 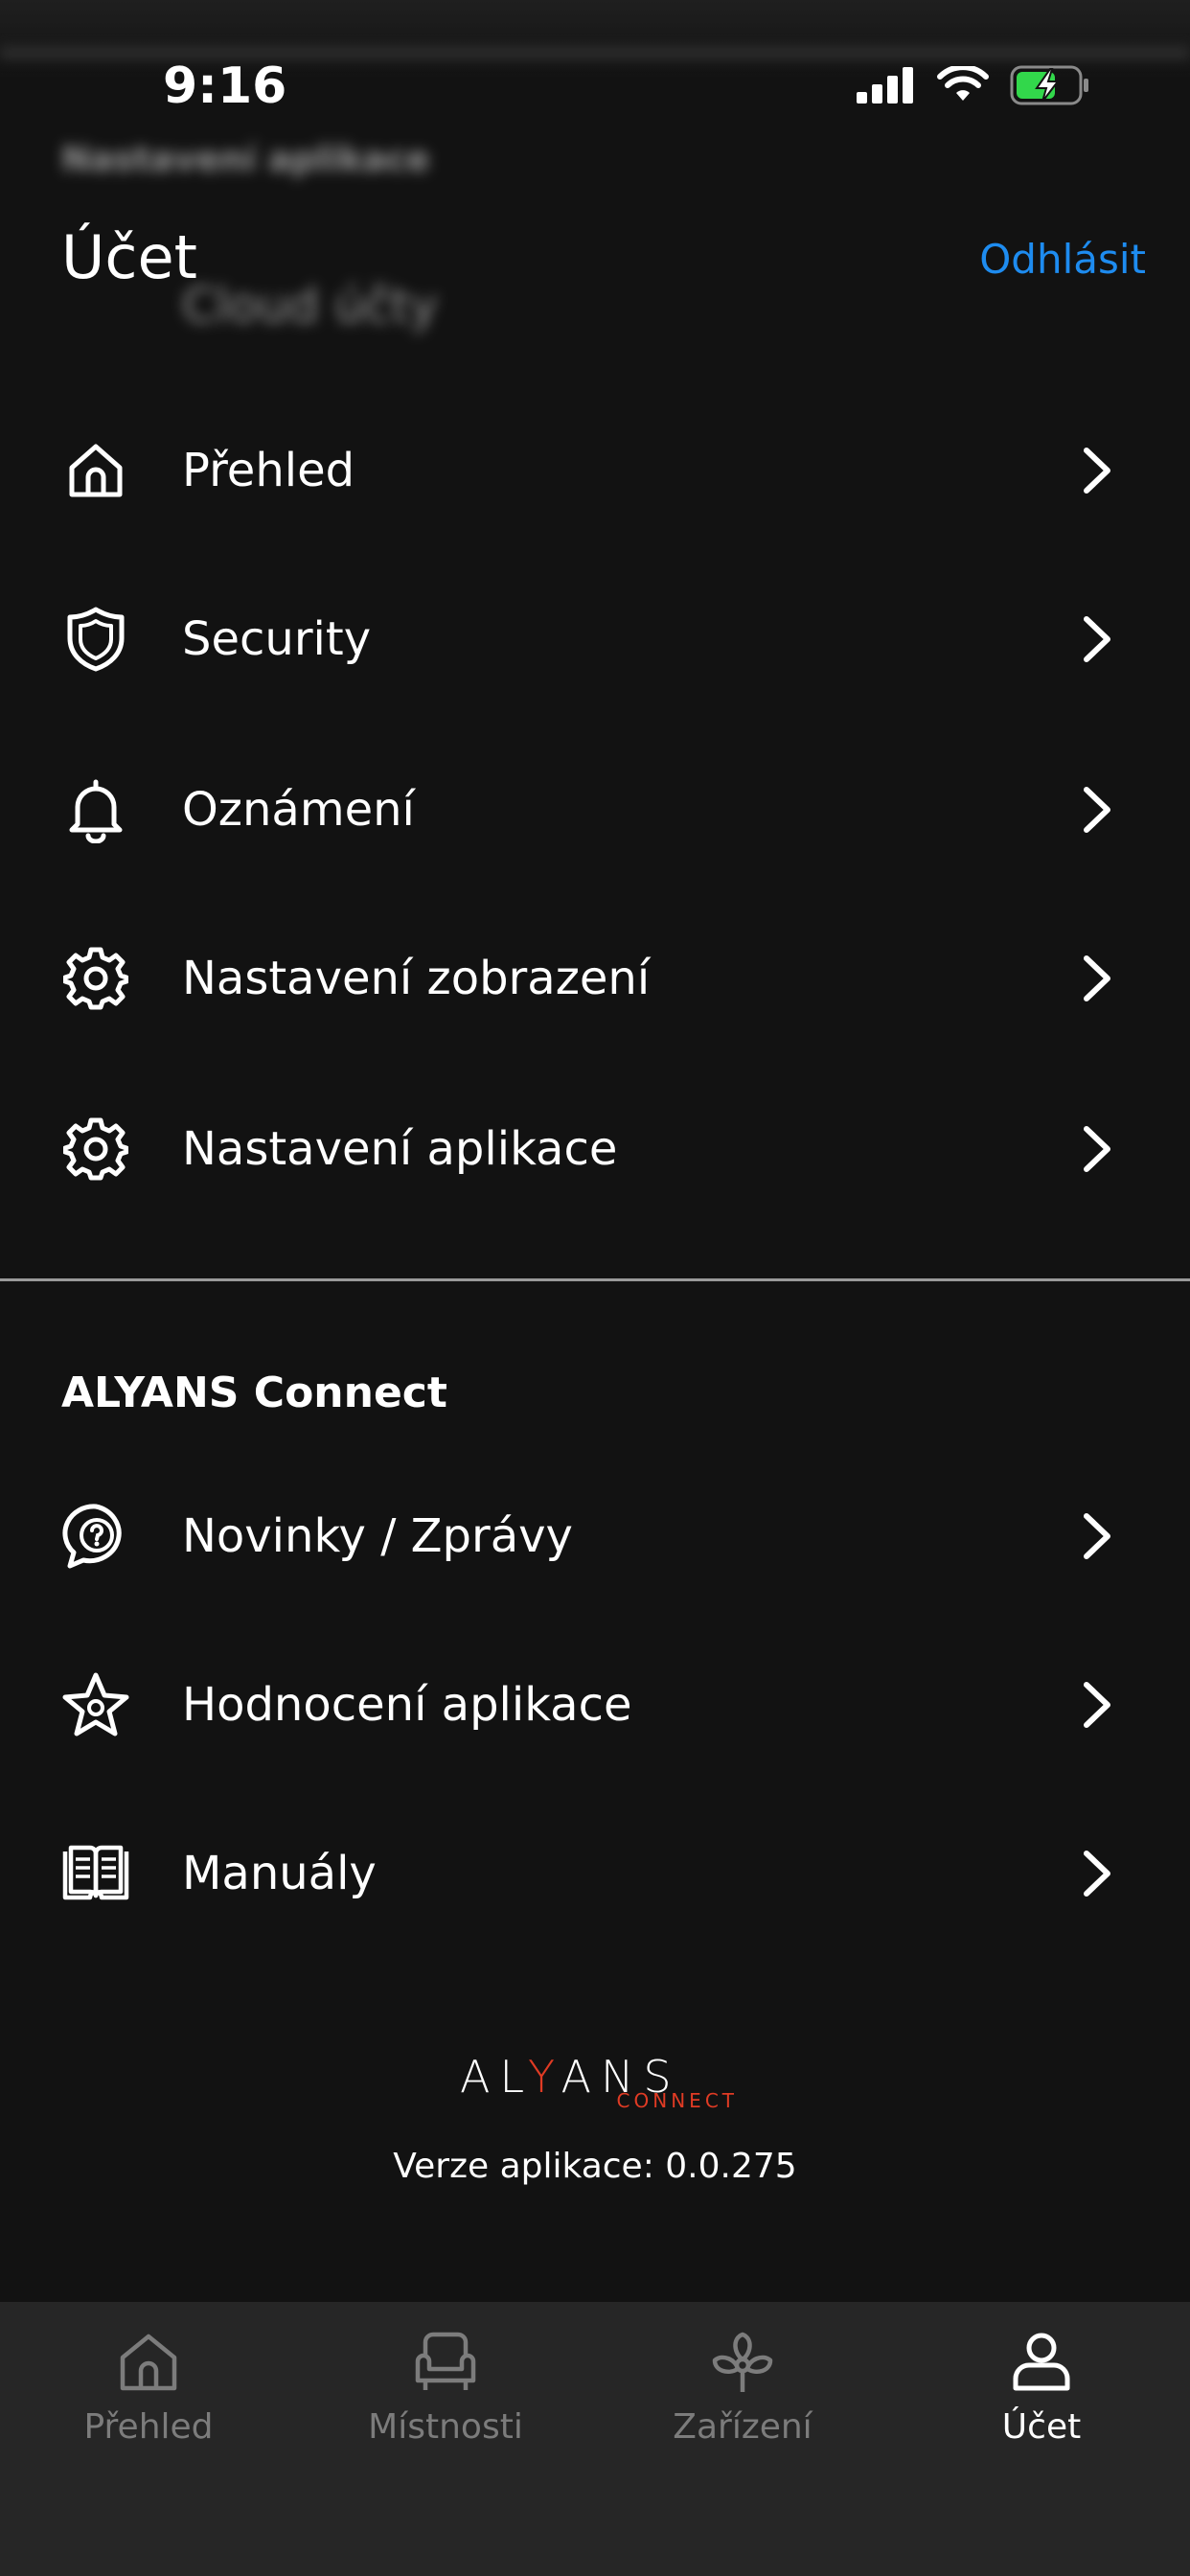 What do you see at coordinates (148, 2400) in the screenshot?
I see `tab-prehled: Přehled` at bounding box center [148, 2400].